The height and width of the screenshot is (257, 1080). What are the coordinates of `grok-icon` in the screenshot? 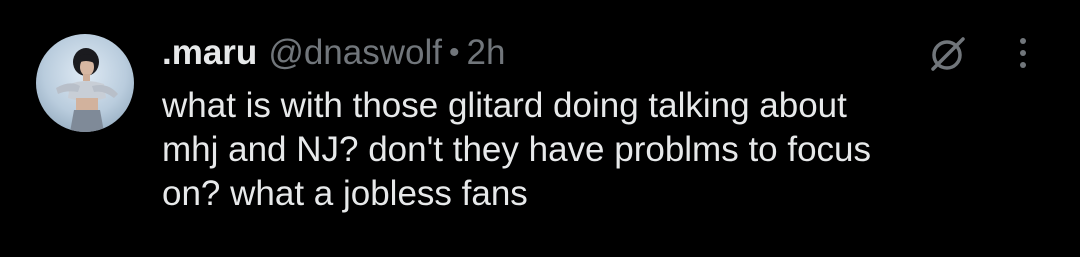 It's located at (948, 54).